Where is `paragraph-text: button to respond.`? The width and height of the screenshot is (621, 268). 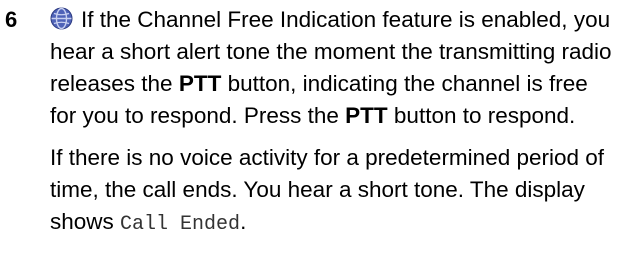
paragraph-text: button to respond. is located at coordinates (481, 115).